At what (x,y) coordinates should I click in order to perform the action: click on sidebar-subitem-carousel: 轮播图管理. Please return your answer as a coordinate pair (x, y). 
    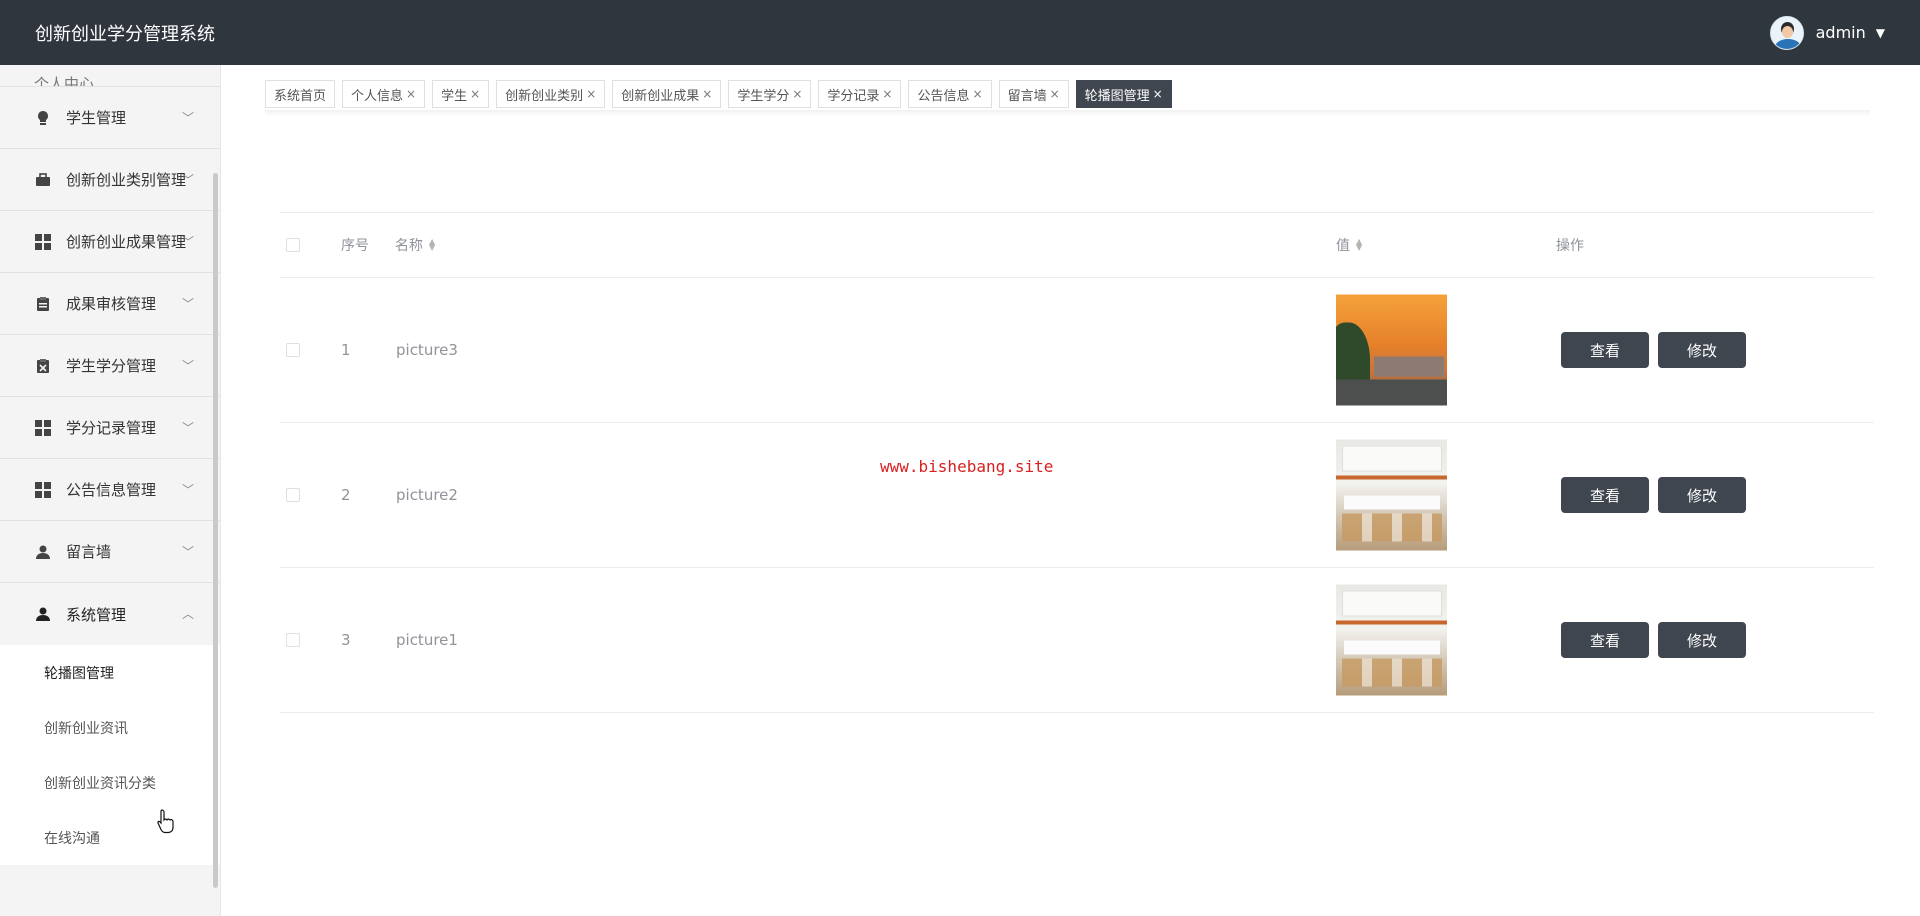
    Looking at the image, I should click on (110, 672).